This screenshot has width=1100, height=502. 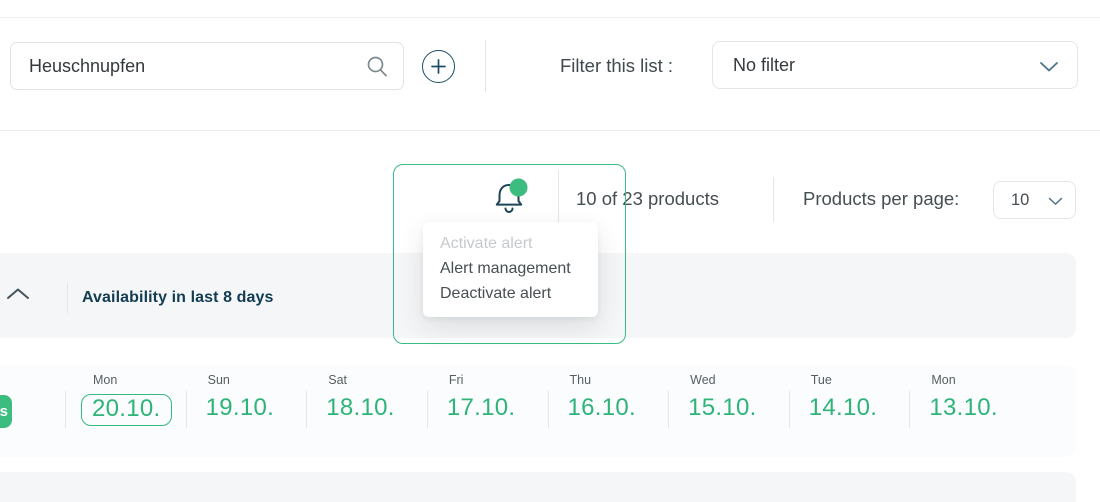 I want to click on date-cell: Mon 13.10., so click(x=969, y=399).